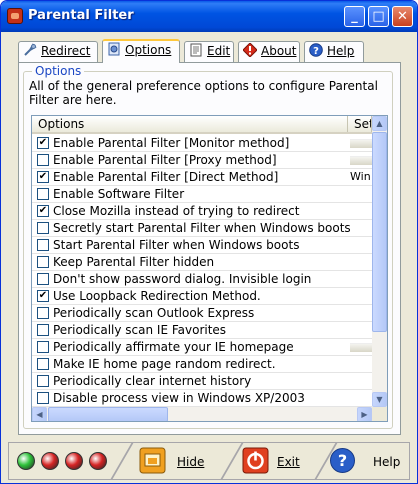 This screenshot has height=484, width=418. What do you see at coordinates (342, 460) in the screenshot?
I see `help-icon: ?` at bounding box center [342, 460].